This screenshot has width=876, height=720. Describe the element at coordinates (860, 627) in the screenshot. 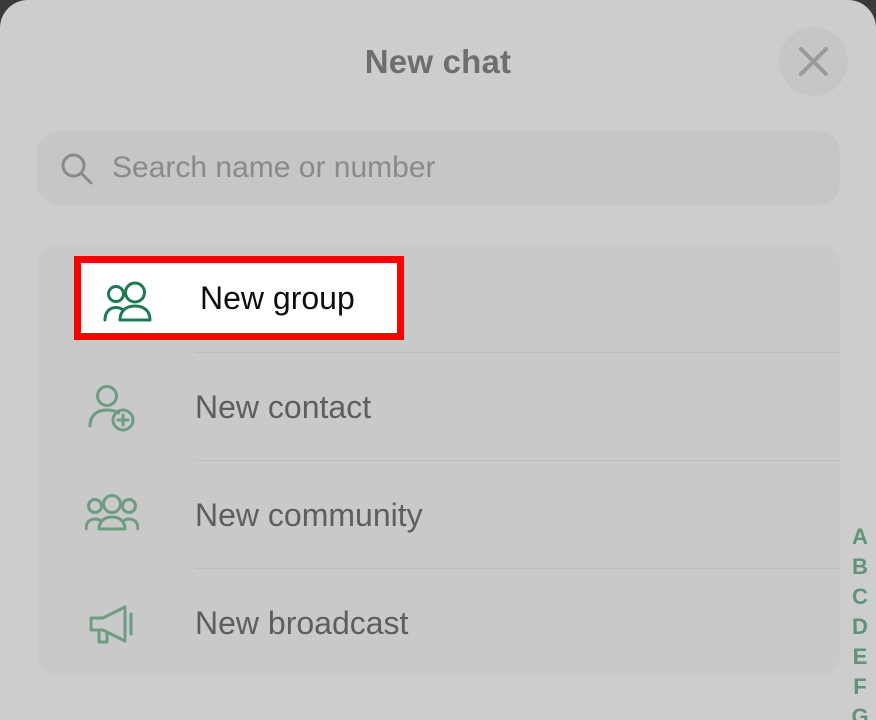

I see `alphabet-index-letter: D` at that location.